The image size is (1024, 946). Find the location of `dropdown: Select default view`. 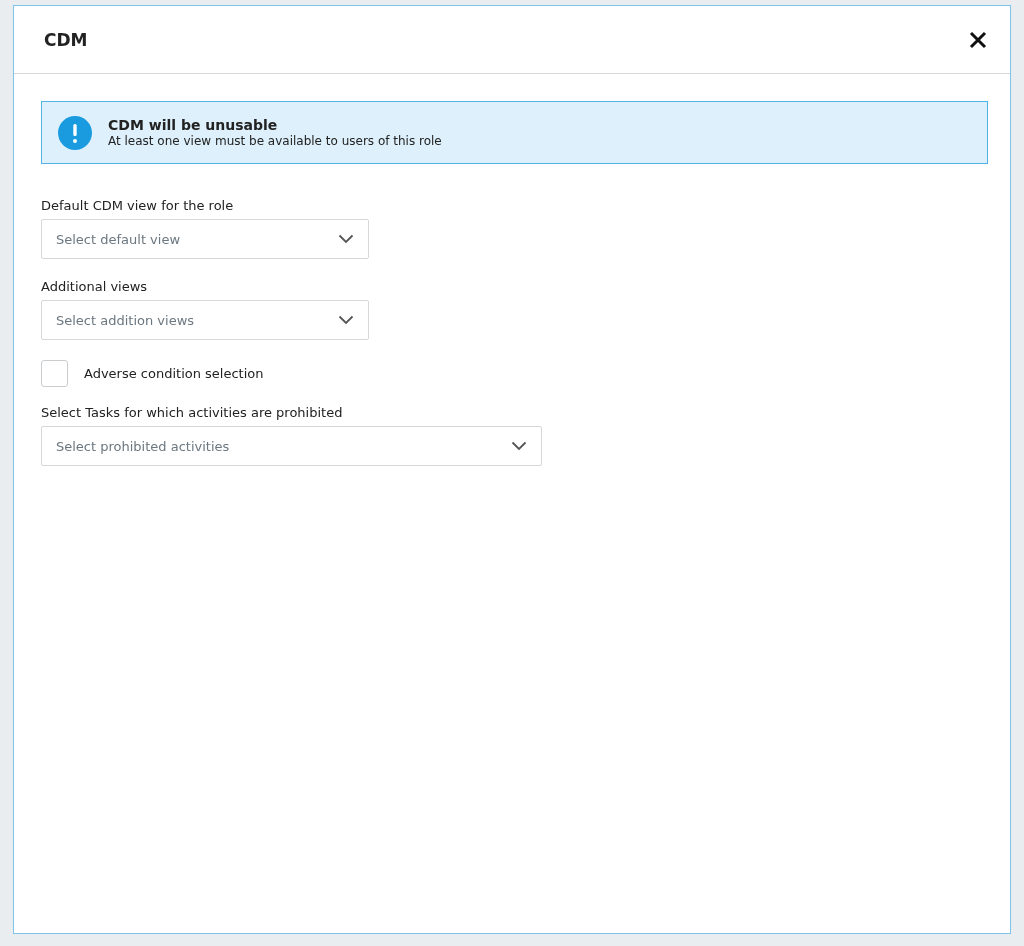

dropdown: Select default view is located at coordinates (205, 239).